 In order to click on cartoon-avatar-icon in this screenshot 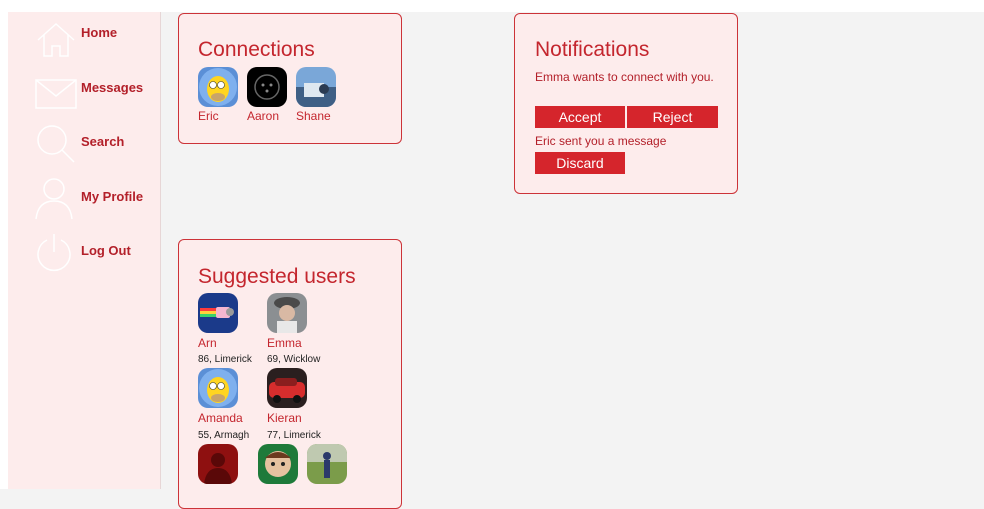, I will do `click(278, 464)`.